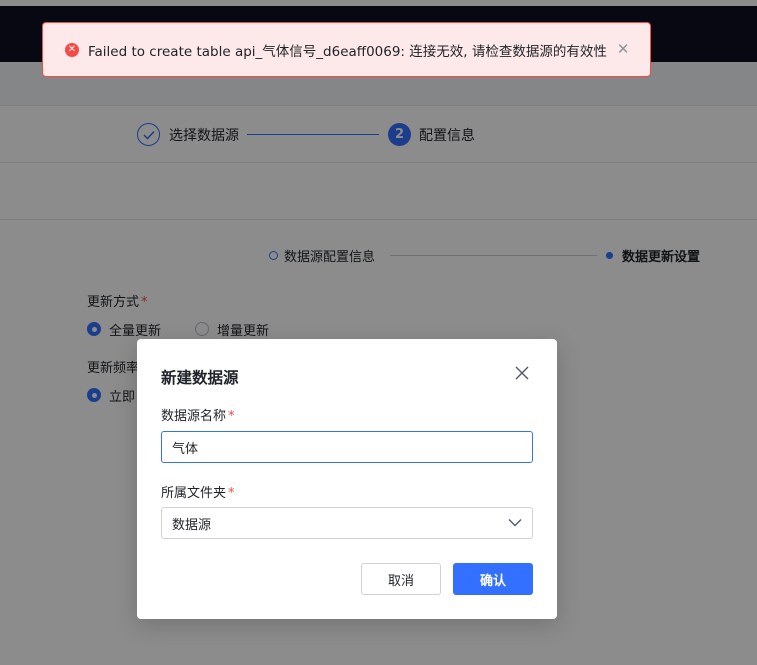  I want to click on chevron-down-icon, so click(515, 523).